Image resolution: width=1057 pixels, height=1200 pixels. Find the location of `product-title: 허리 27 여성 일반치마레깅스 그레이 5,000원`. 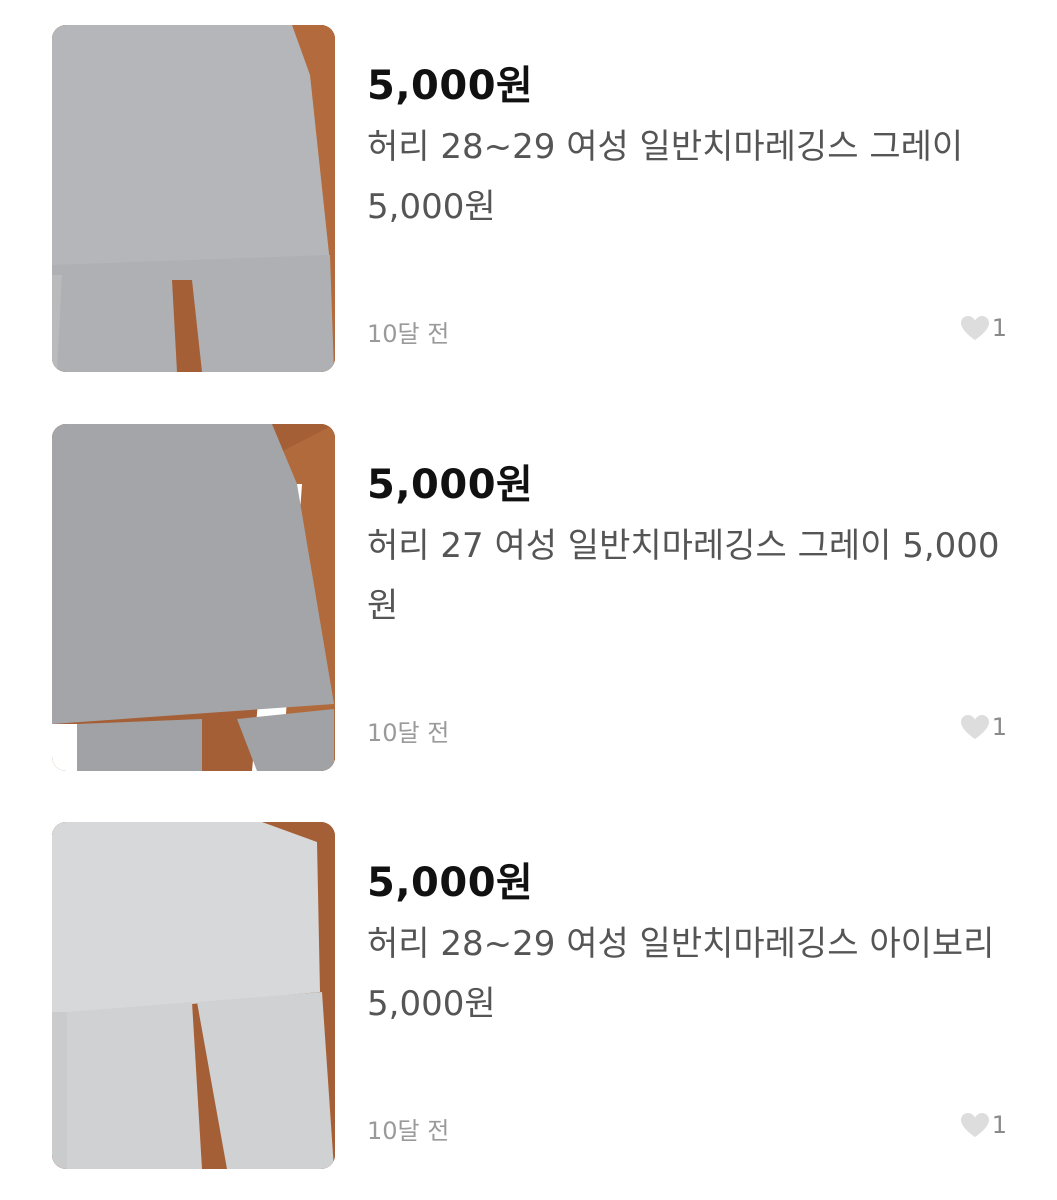

product-title: 허리 27 여성 일반치마레깅스 그레이 5,000원 is located at coordinates (683, 576).